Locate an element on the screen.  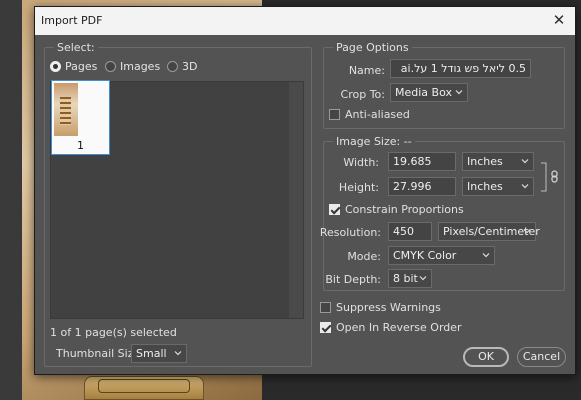
anti-aliased-box is located at coordinates (334, 114).